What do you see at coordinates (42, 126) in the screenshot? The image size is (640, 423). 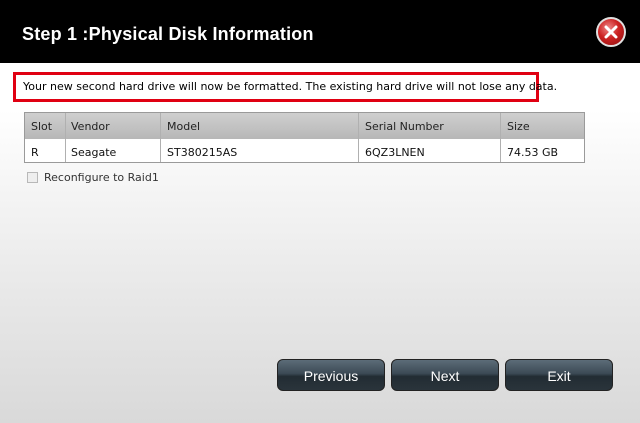 I see `column-header-slot: Slot` at bounding box center [42, 126].